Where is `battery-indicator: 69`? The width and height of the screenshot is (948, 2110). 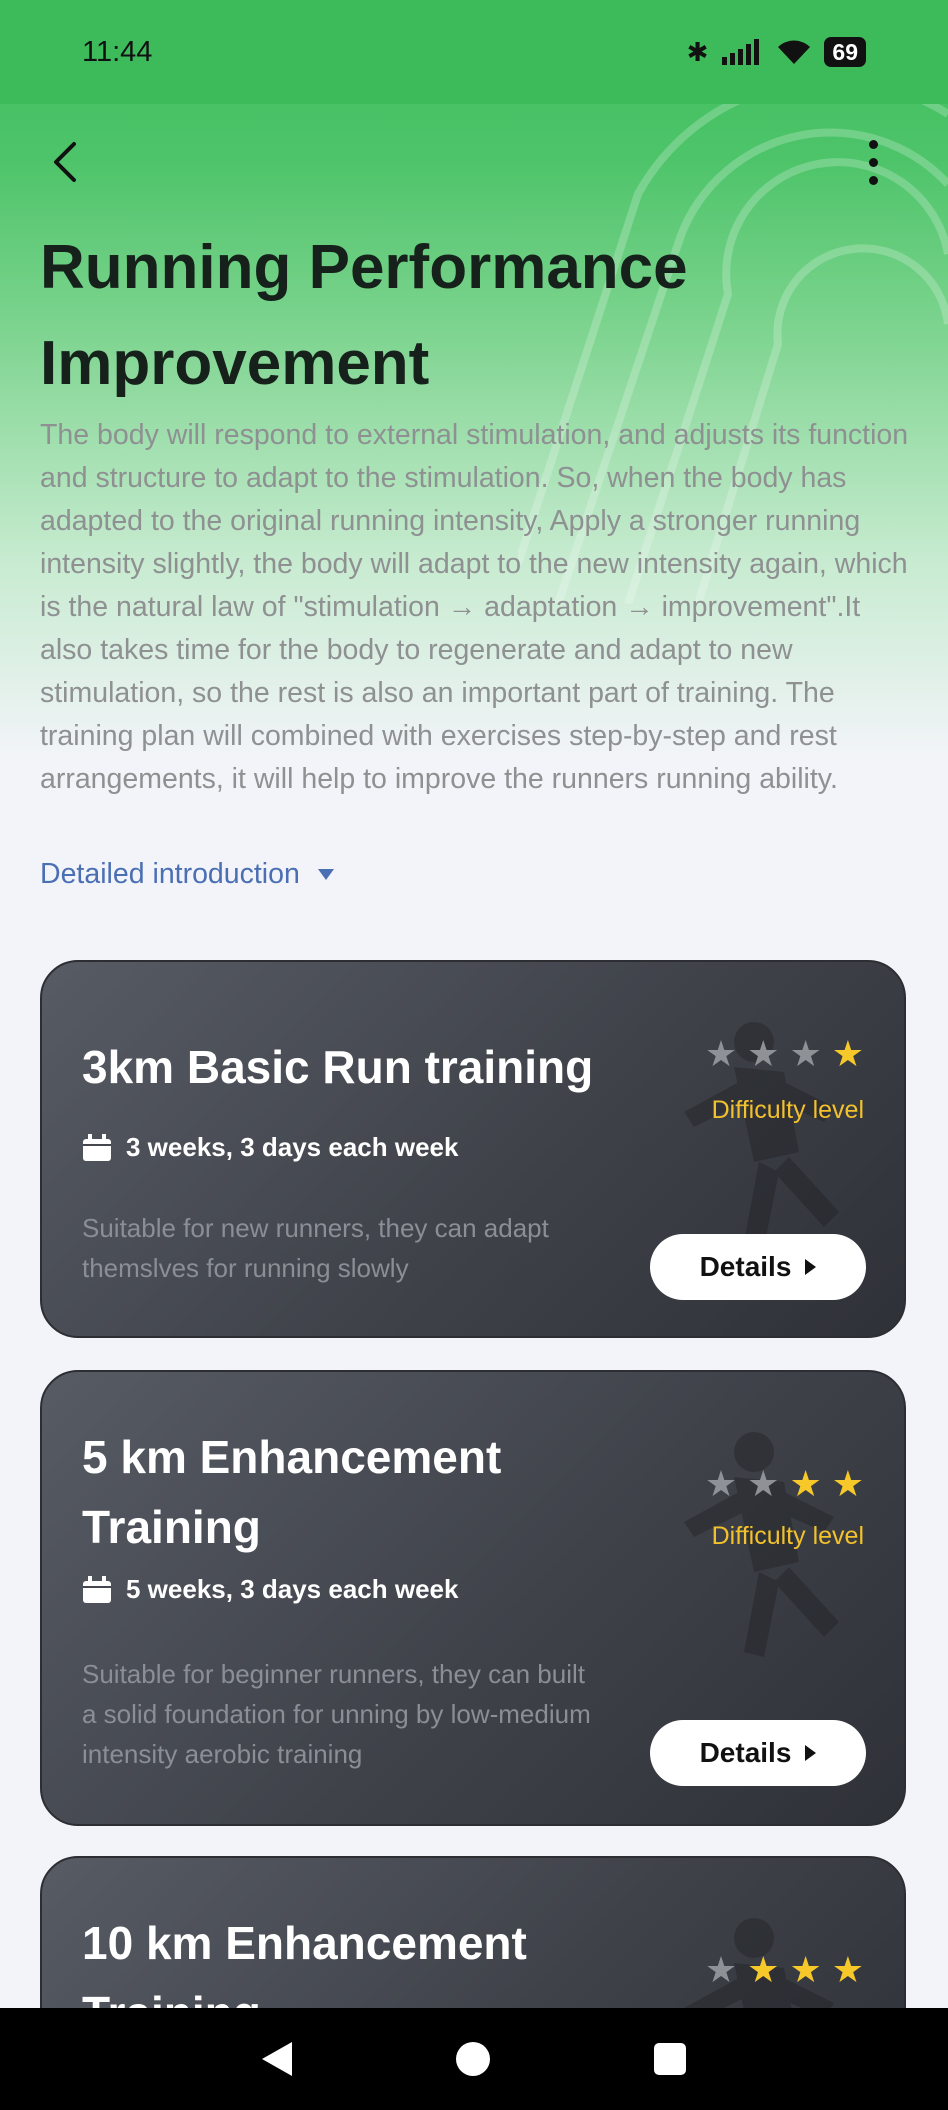 battery-indicator: 69 is located at coordinates (845, 52).